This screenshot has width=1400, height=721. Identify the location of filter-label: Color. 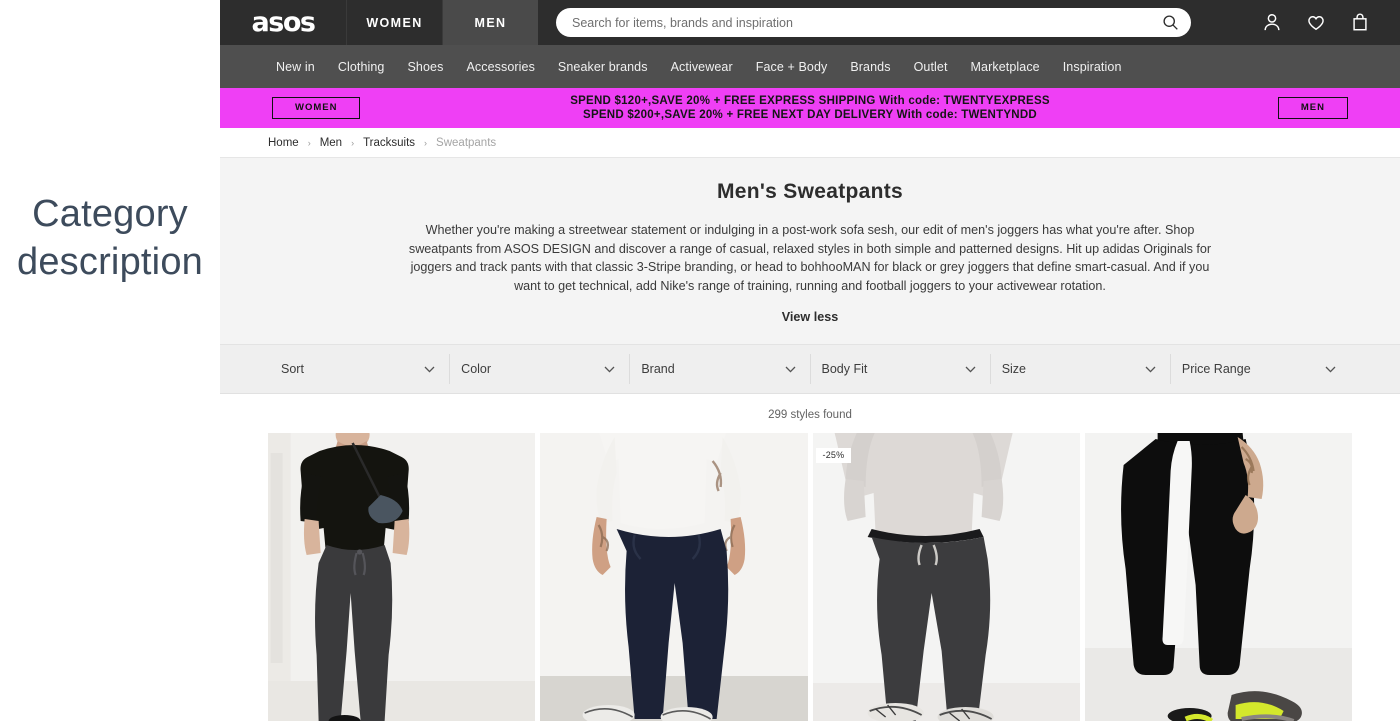
(476, 369).